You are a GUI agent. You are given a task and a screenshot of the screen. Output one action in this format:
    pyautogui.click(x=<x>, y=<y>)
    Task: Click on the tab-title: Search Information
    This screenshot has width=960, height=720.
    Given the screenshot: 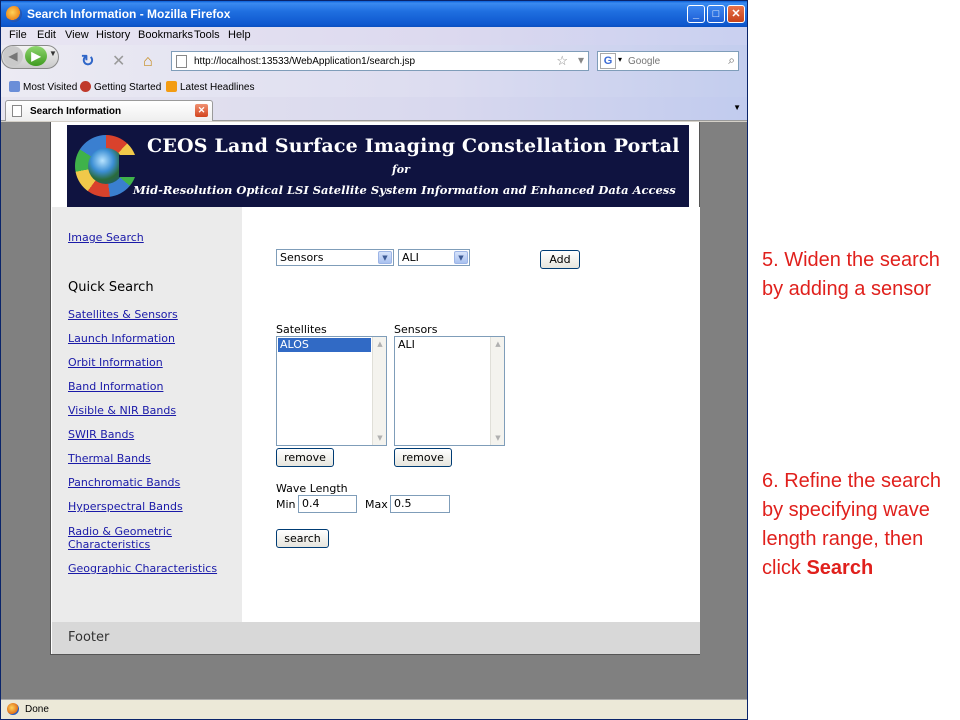 What is the action you would take?
    pyautogui.click(x=76, y=111)
    